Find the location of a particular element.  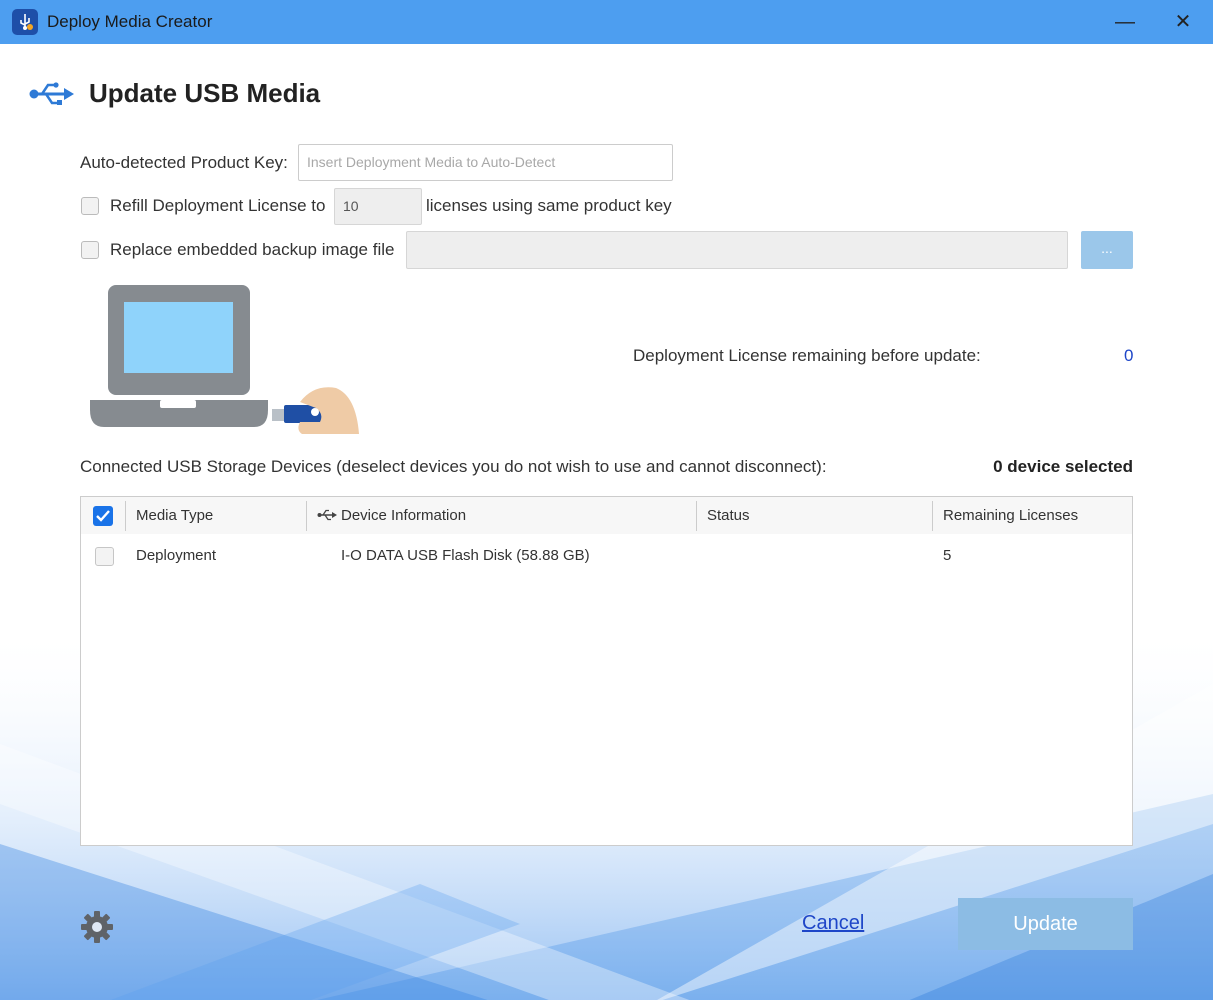

window-title: Deploy Media Creator is located at coordinates (130, 21).